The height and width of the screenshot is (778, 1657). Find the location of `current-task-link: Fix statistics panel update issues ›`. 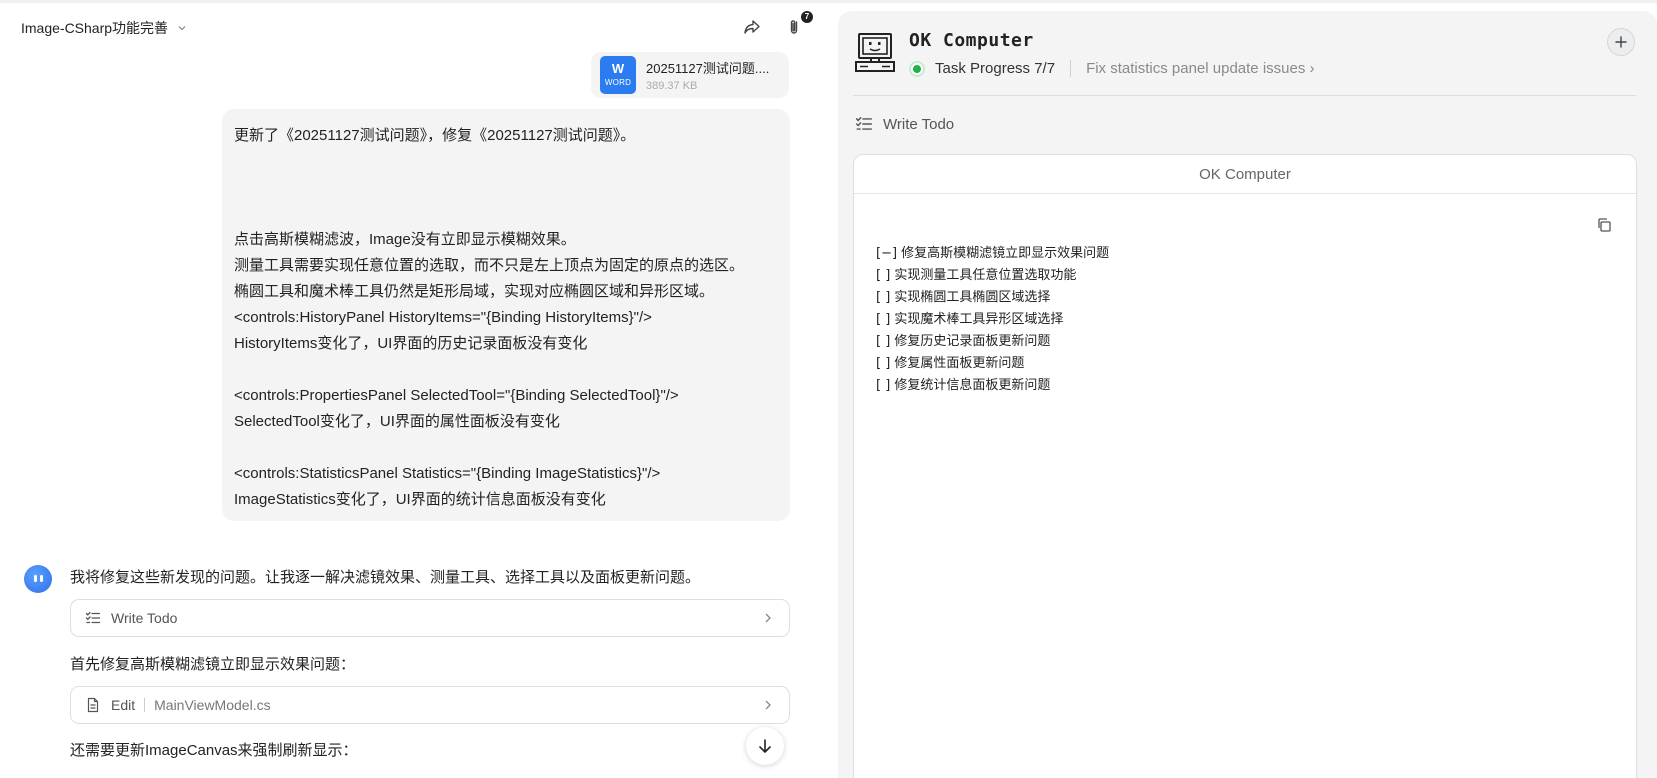

current-task-link: Fix statistics panel update issues › is located at coordinates (1200, 68).